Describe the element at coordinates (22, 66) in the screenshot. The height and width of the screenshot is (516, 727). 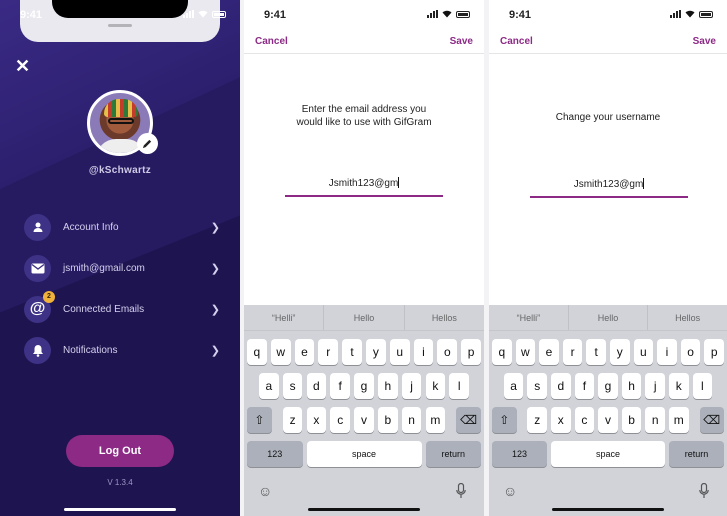
I see `close-icon: ✕` at that location.